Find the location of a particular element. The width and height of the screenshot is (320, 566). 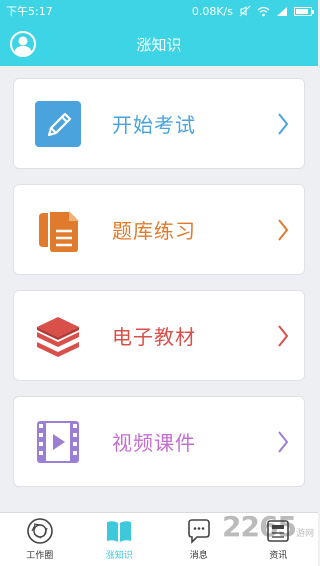

nav-item-knowledge: 涨知识 is located at coordinates (120, 539).